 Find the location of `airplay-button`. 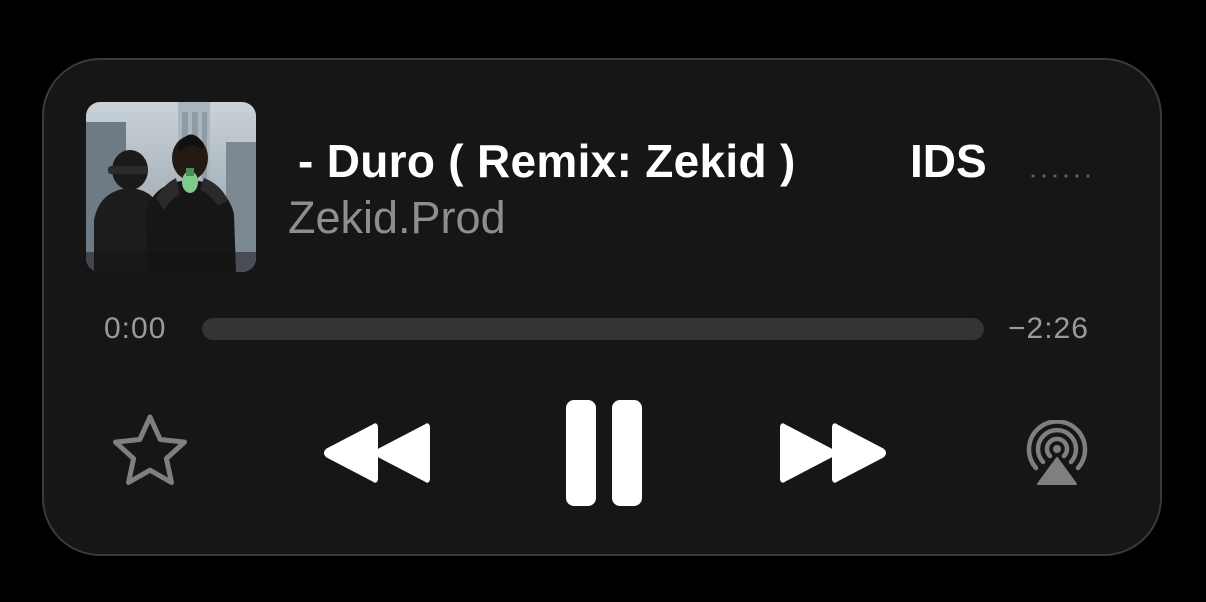

airplay-button is located at coordinates (1057, 453).